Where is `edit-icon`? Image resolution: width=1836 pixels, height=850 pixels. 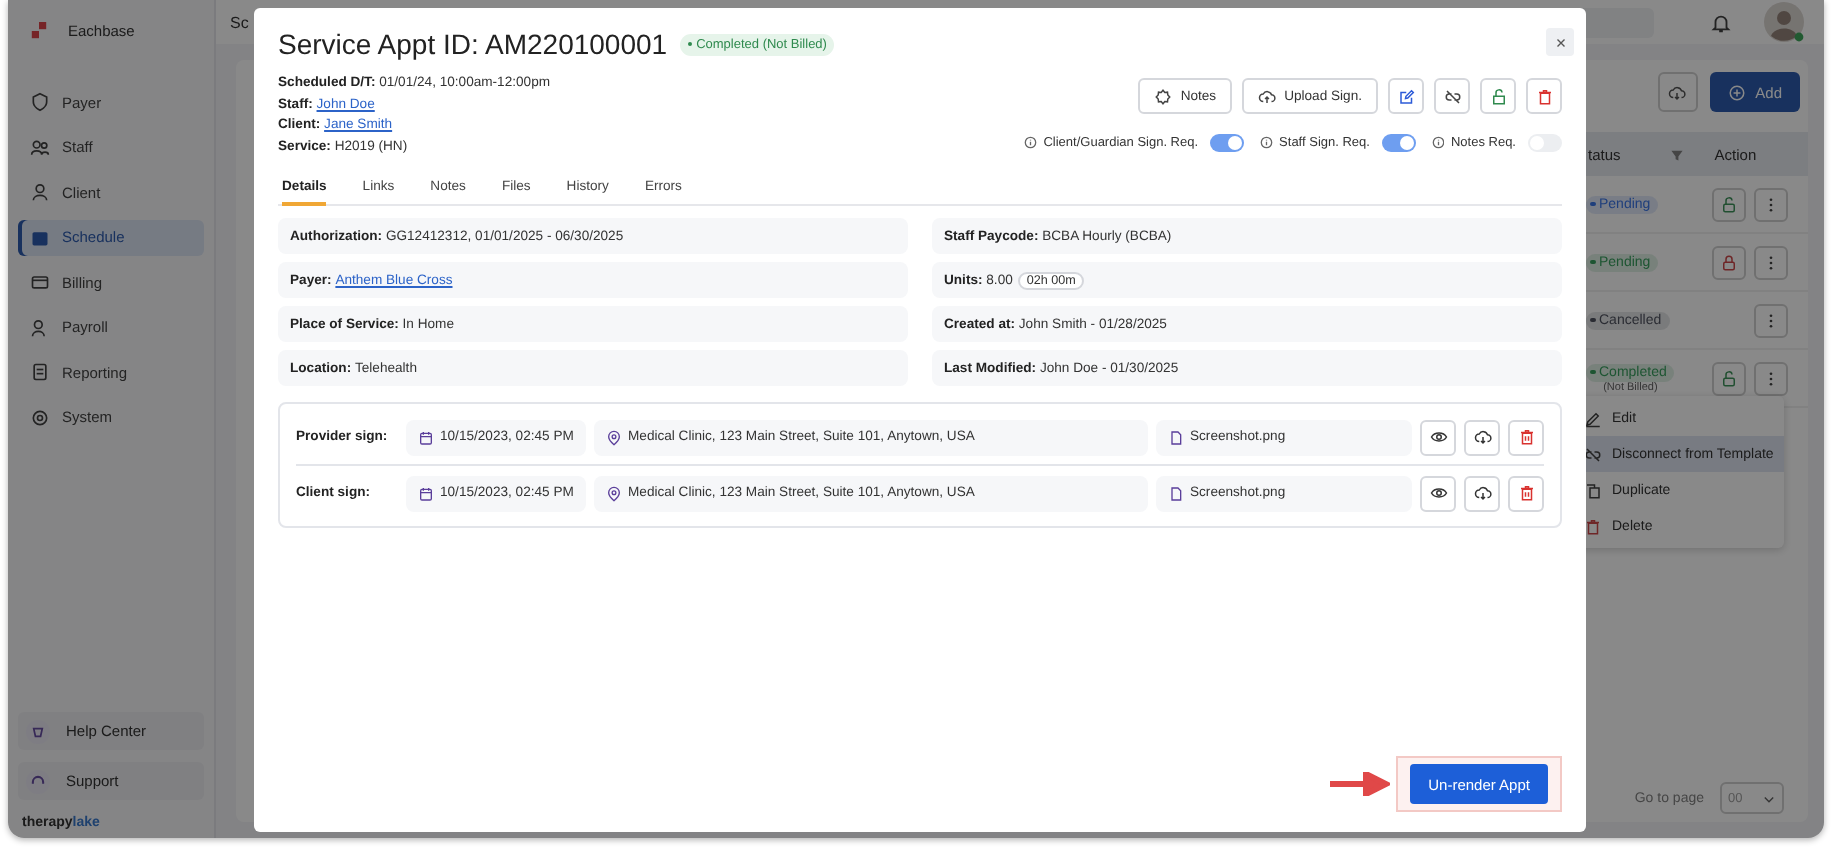 edit-icon is located at coordinates (1406, 96).